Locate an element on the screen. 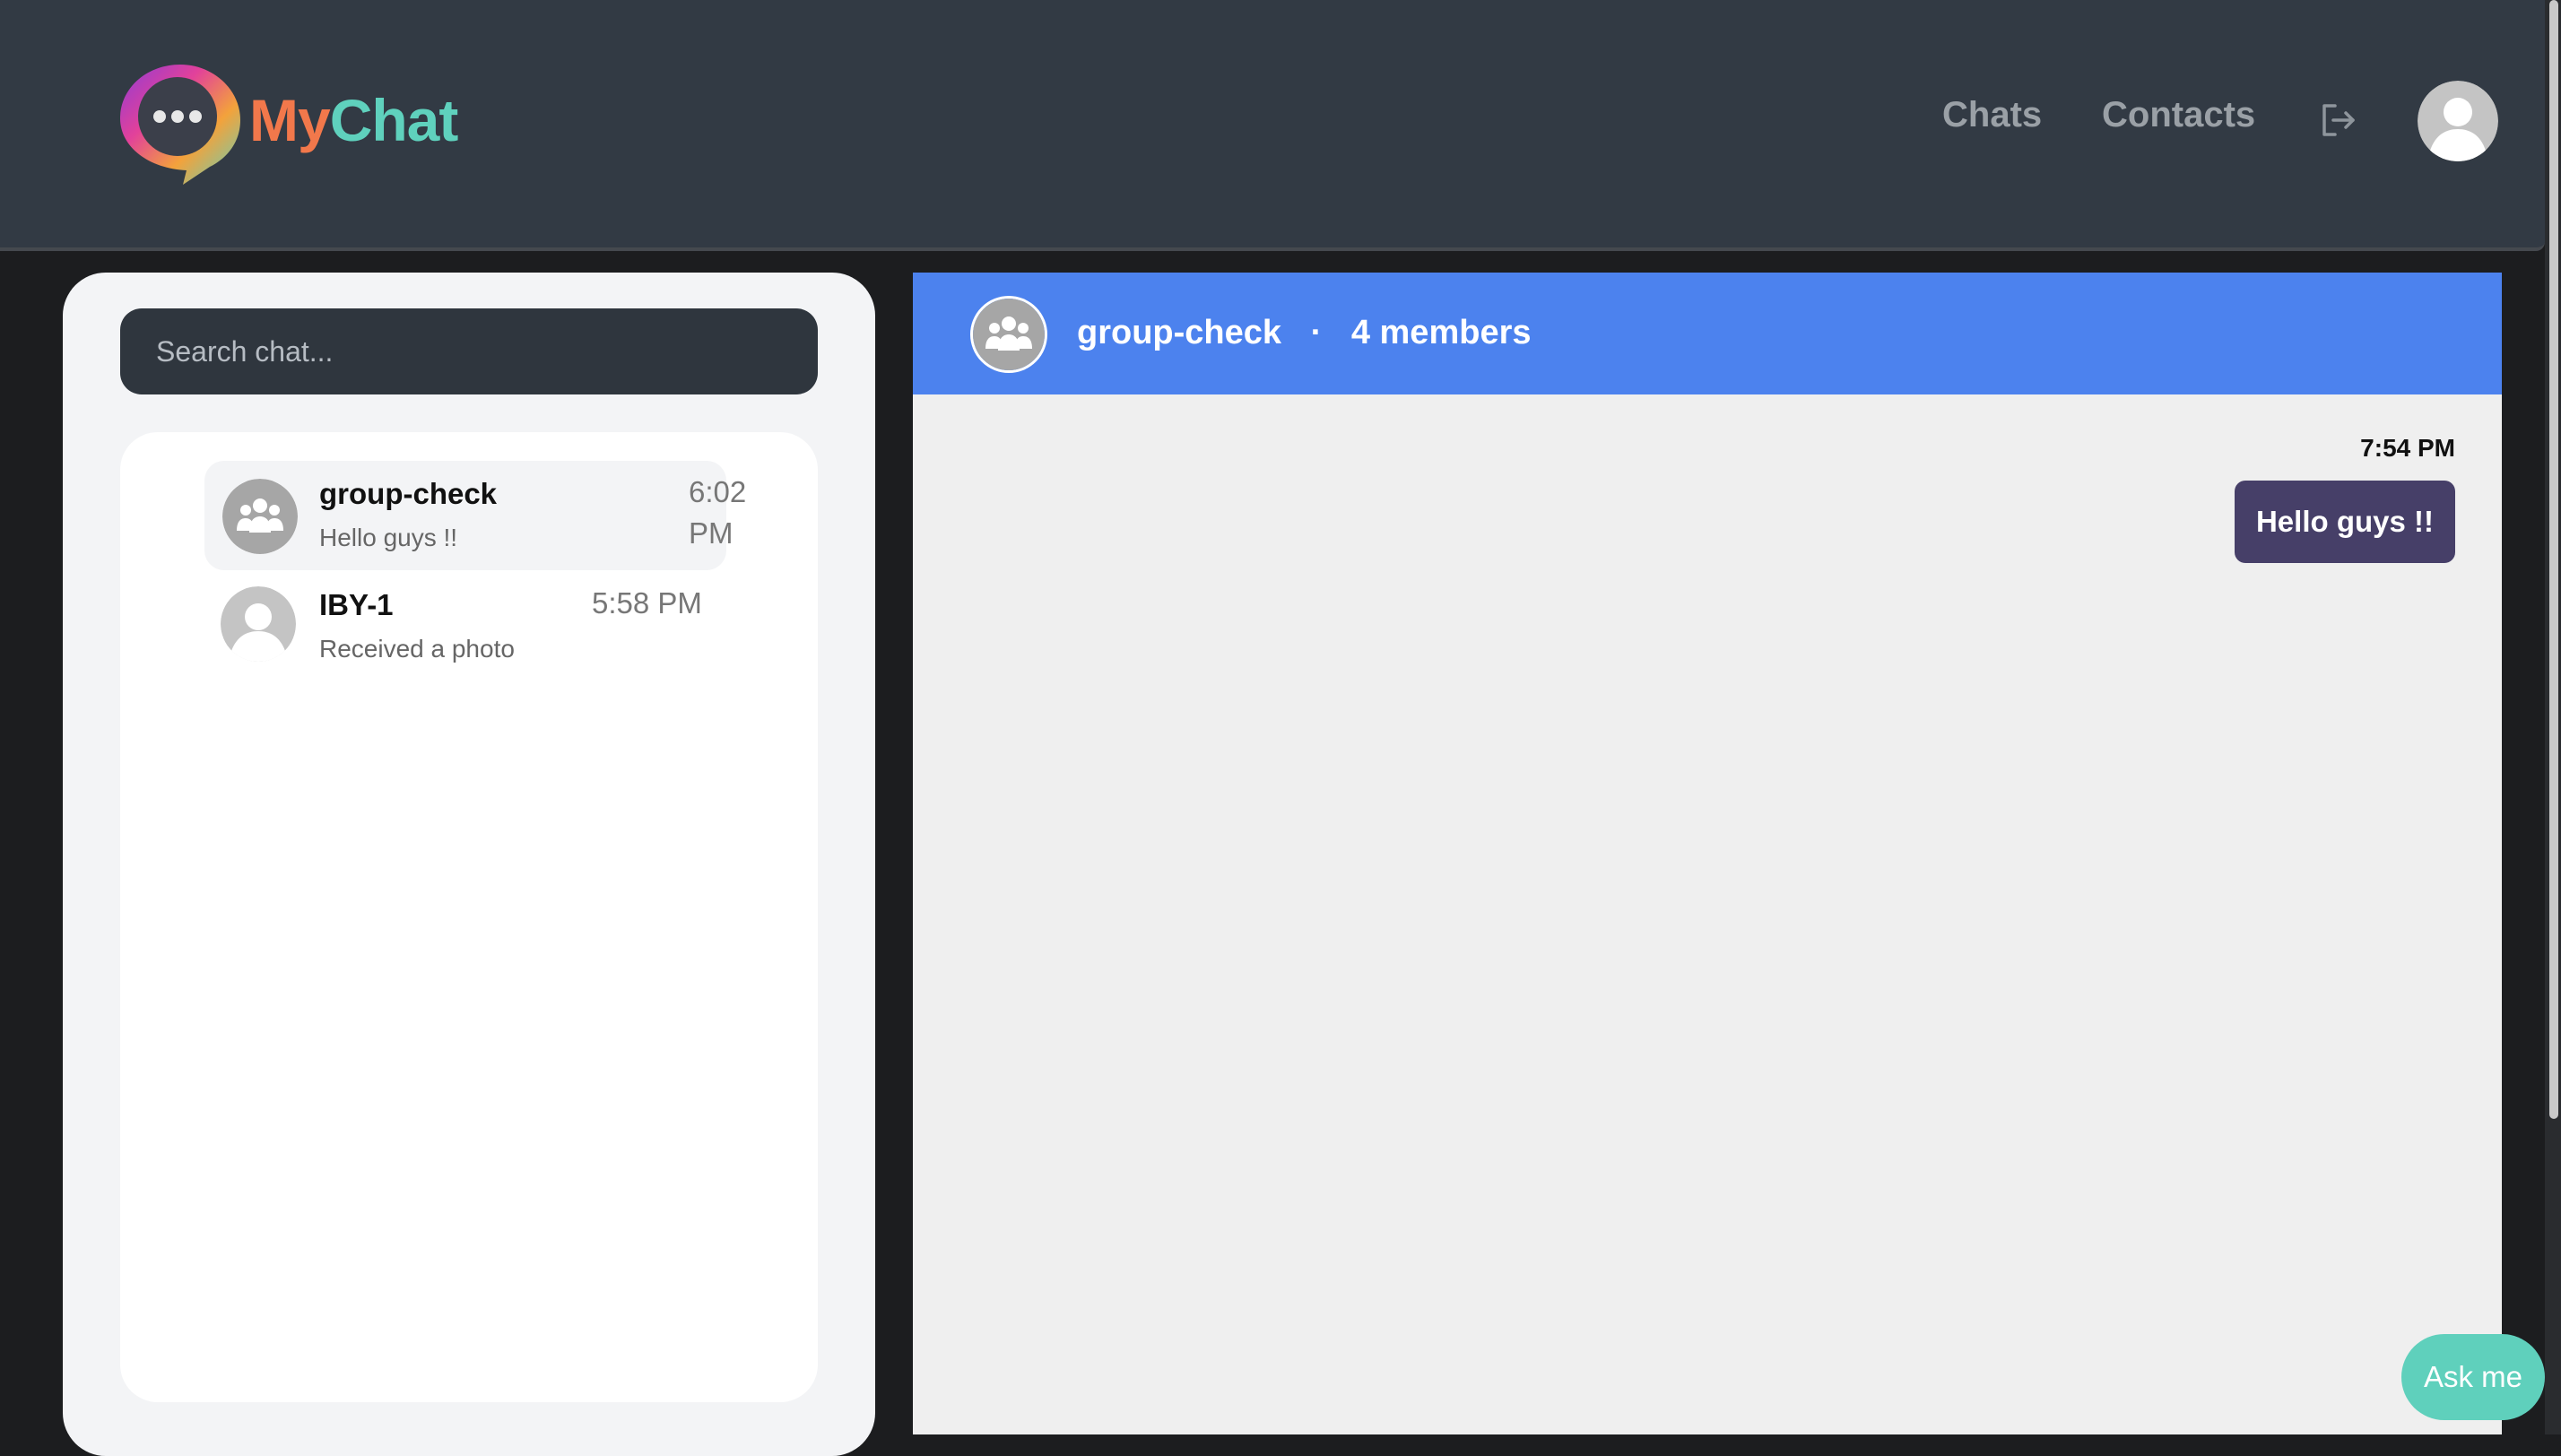 The image size is (2561, 1456). brand-name: MyChat is located at coordinates (354, 120).